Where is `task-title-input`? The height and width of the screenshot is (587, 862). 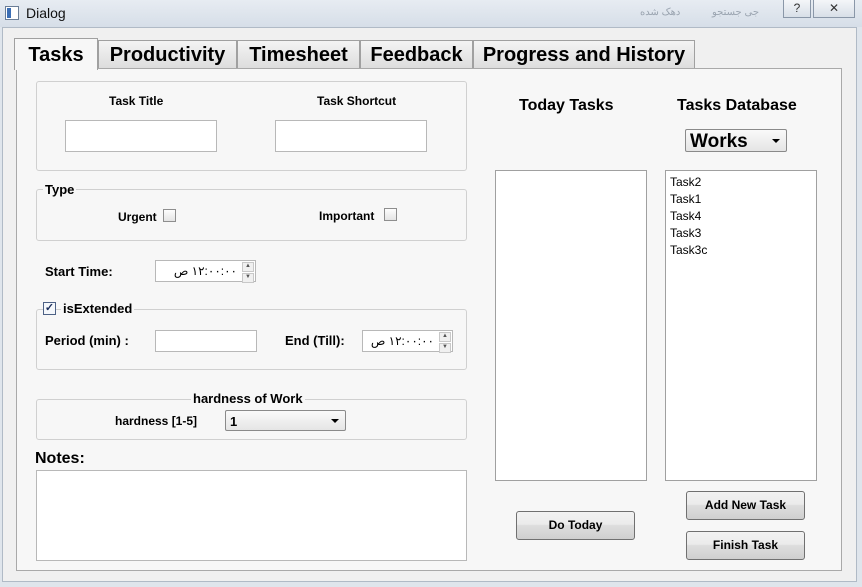
task-title-input is located at coordinates (141, 136).